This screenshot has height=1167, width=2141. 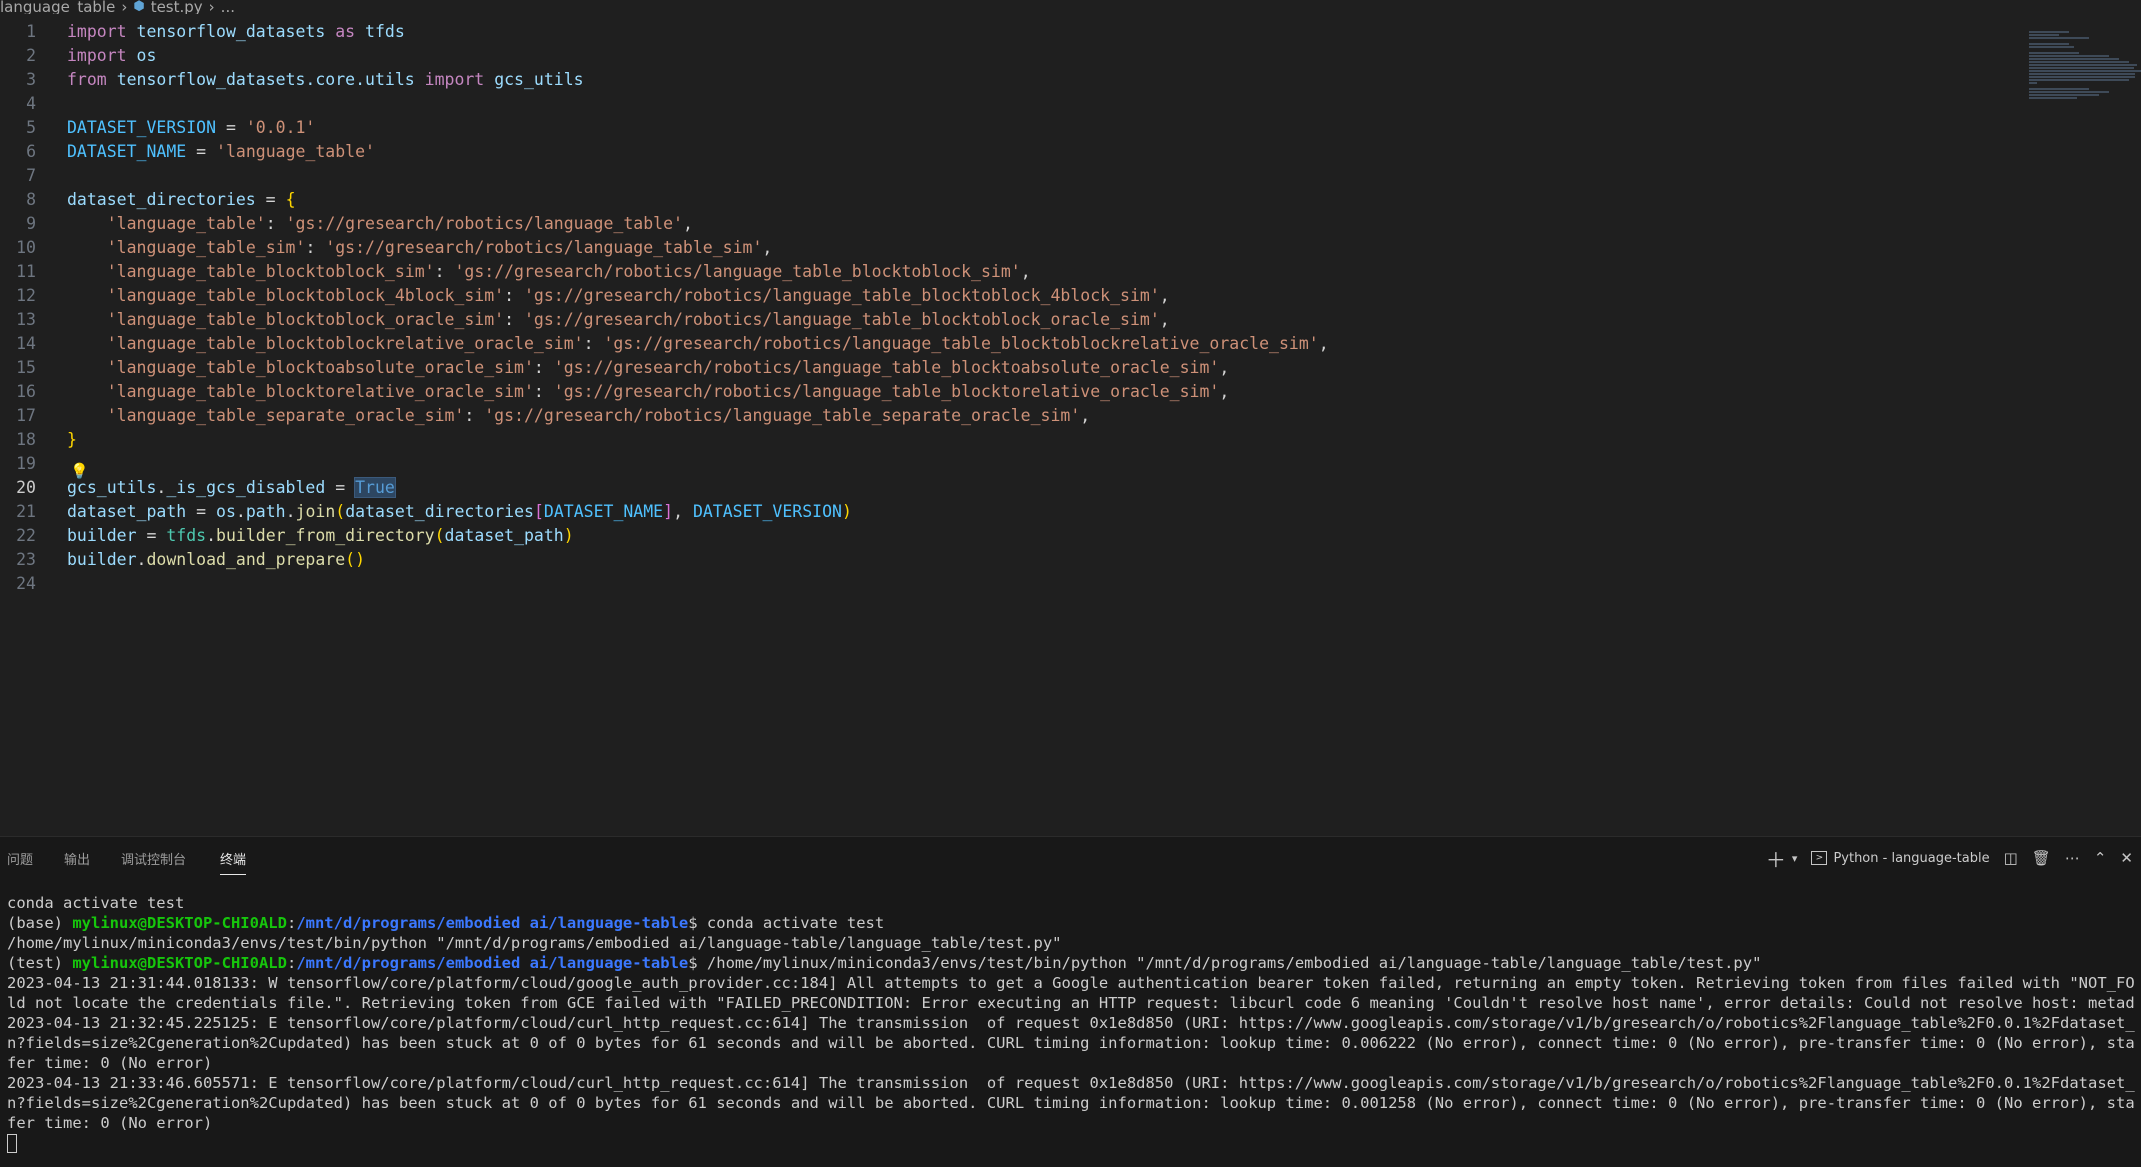 What do you see at coordinates (191, 128) in the screenshot?
I see `code-text: DATASET_VERSION = '0.0.1'` at bounding box center [191, 128].